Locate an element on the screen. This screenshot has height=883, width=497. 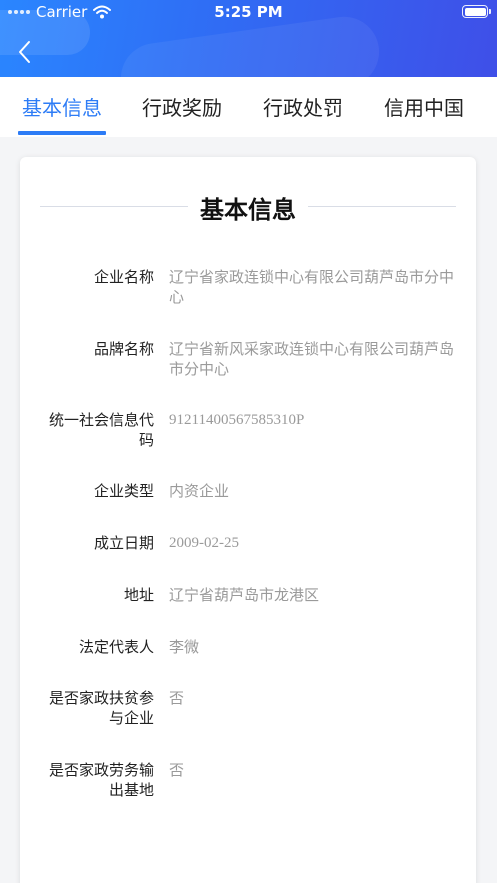
field-label: 企业类型 is located at coordinates (123, 491).